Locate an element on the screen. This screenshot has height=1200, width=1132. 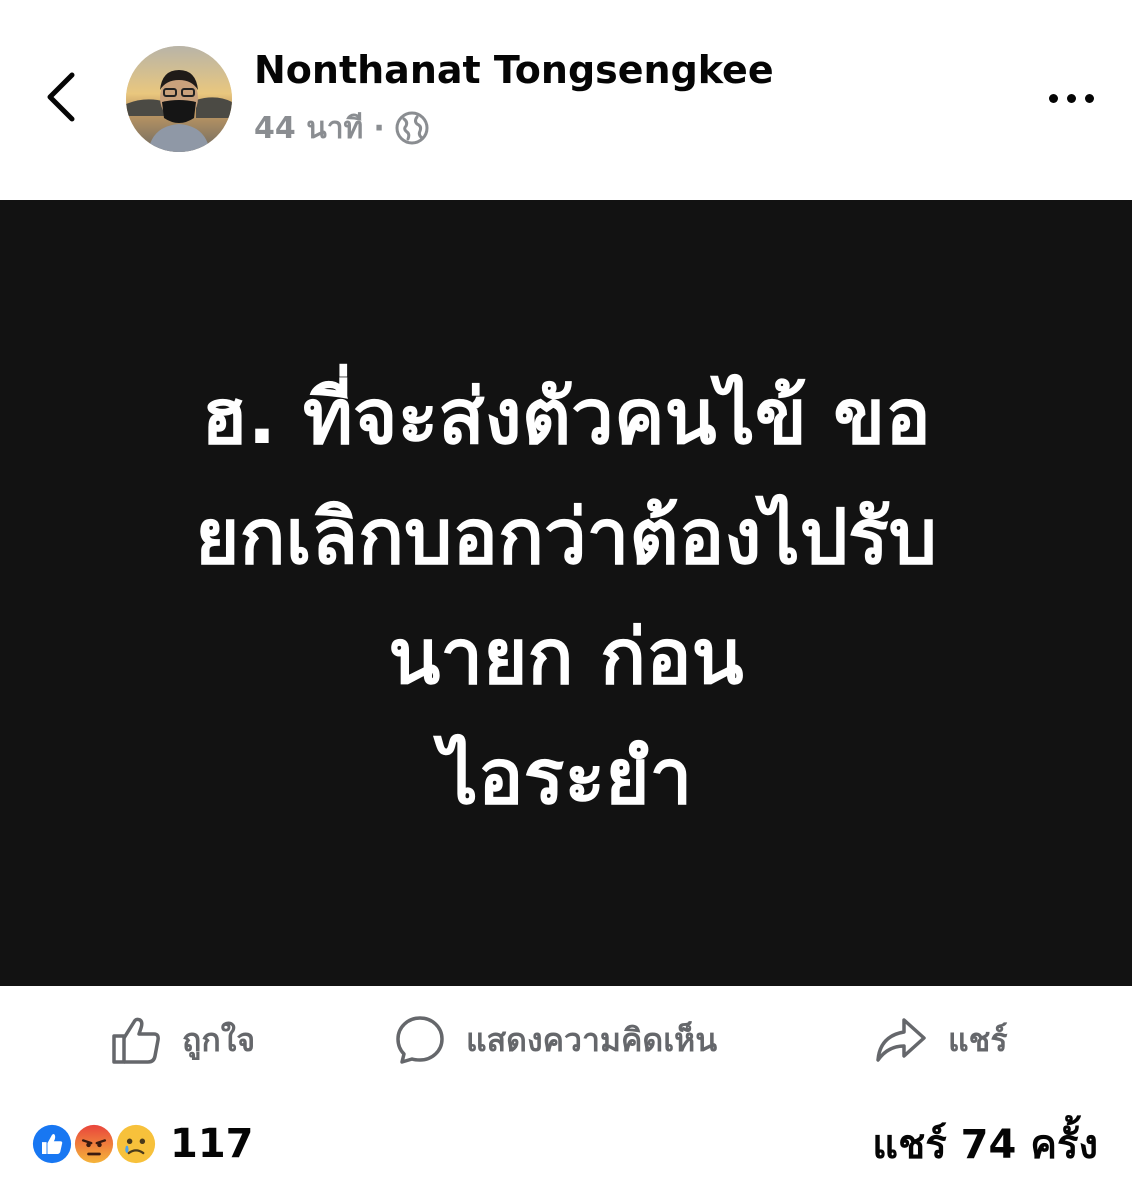
back-button is located at coordinates (60, 97).